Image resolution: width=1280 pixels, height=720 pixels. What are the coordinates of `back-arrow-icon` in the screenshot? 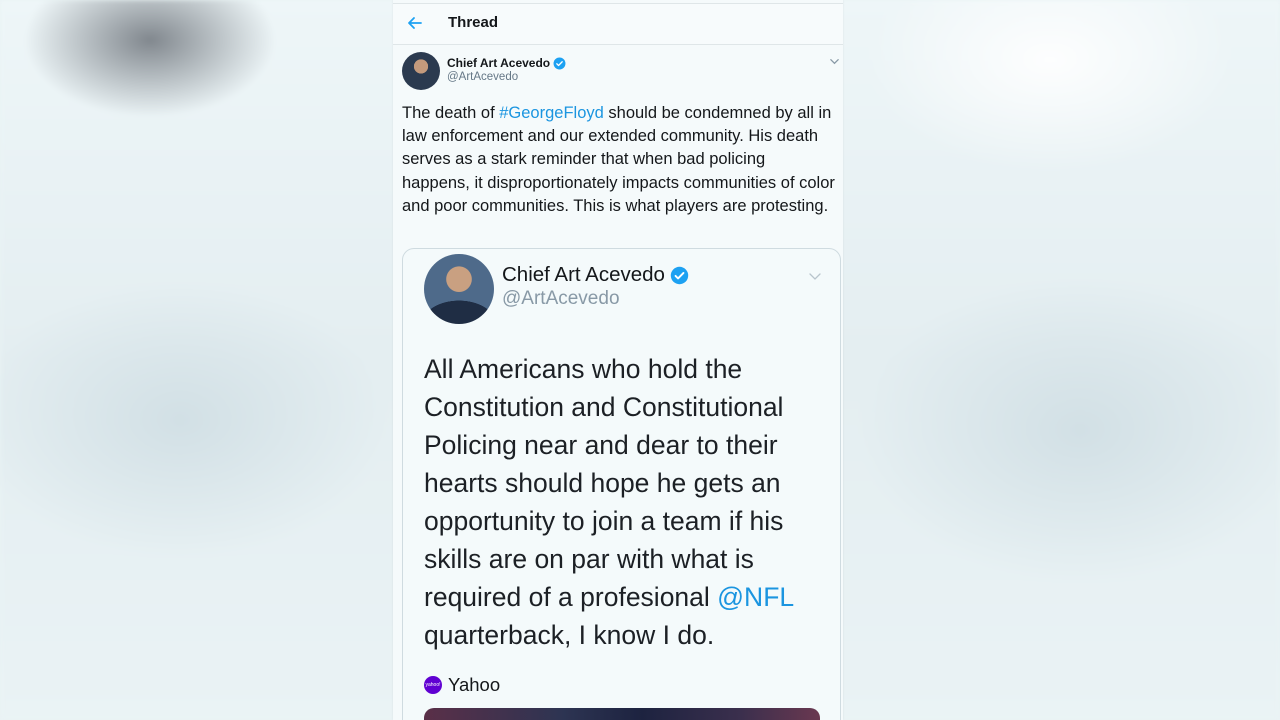 It's located at (415, 23).